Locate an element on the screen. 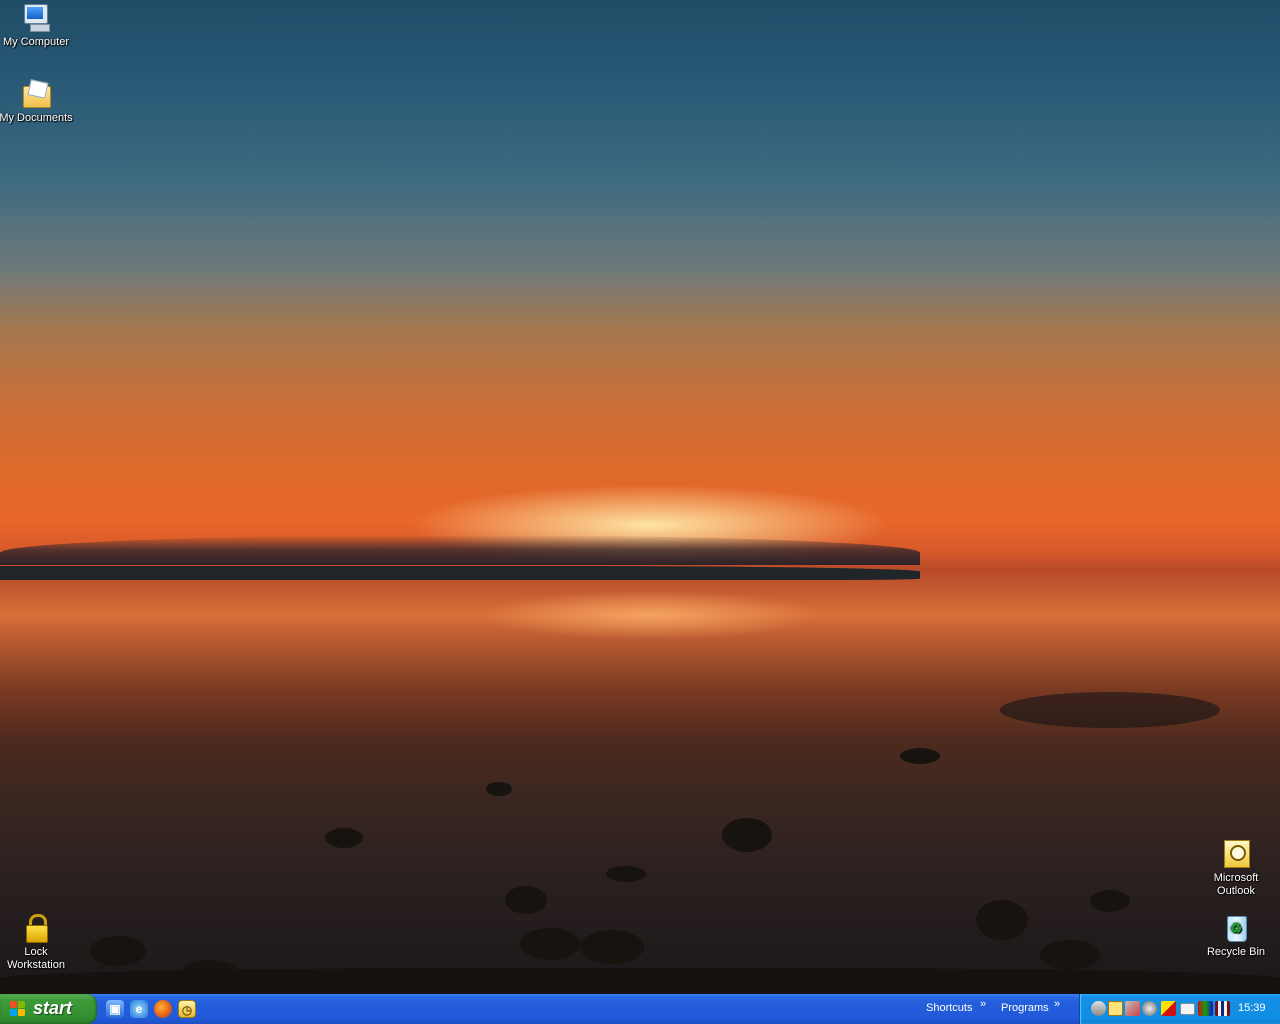 This screenshot has width=1280, height=1024. outlook-icon: ◷ is located at coordinates (187, 1009).